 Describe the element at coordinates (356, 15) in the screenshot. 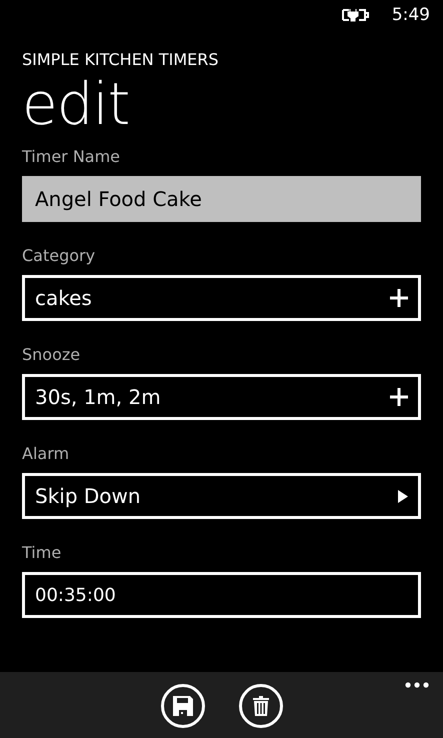

I see `battery-charging-icon` at that location.